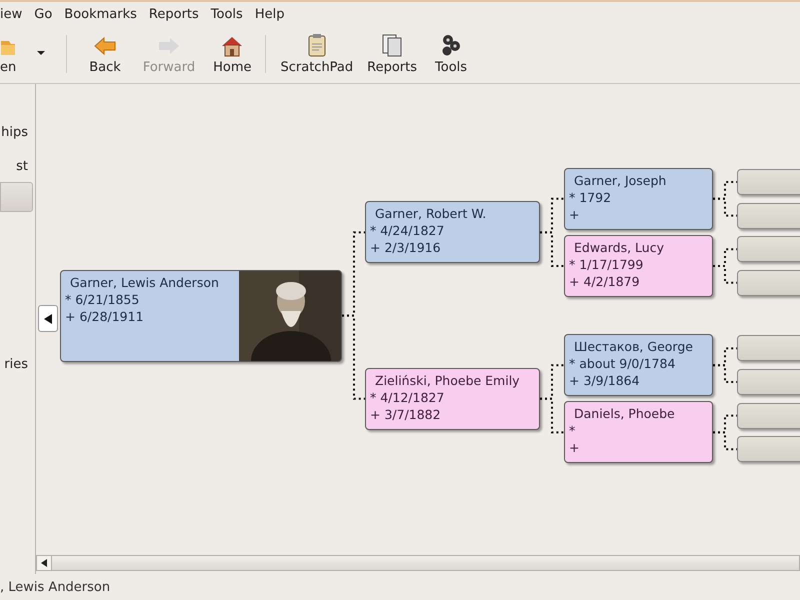 The height and width of the screenshot is (600, 800). I want to click on death-date: + 3/7/1882, so click(406, 414).